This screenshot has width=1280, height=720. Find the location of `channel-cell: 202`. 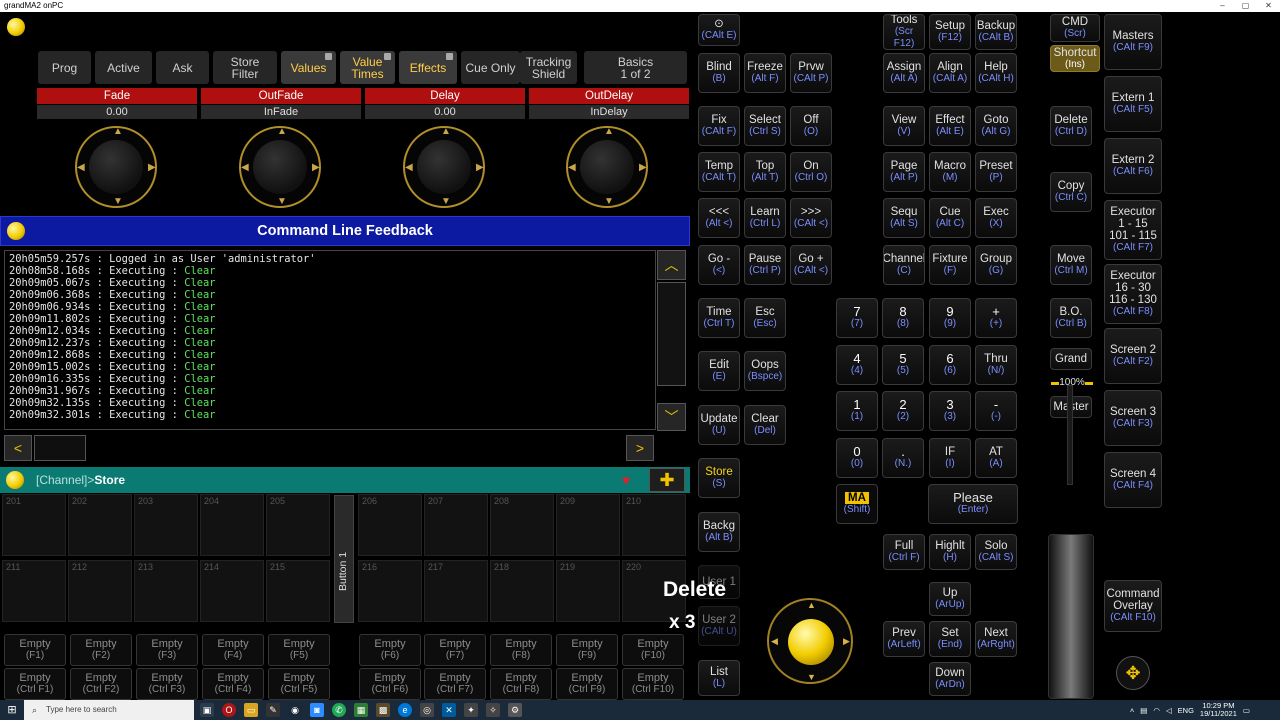

channel-cell: 202 is located at coordinates (100, 525).